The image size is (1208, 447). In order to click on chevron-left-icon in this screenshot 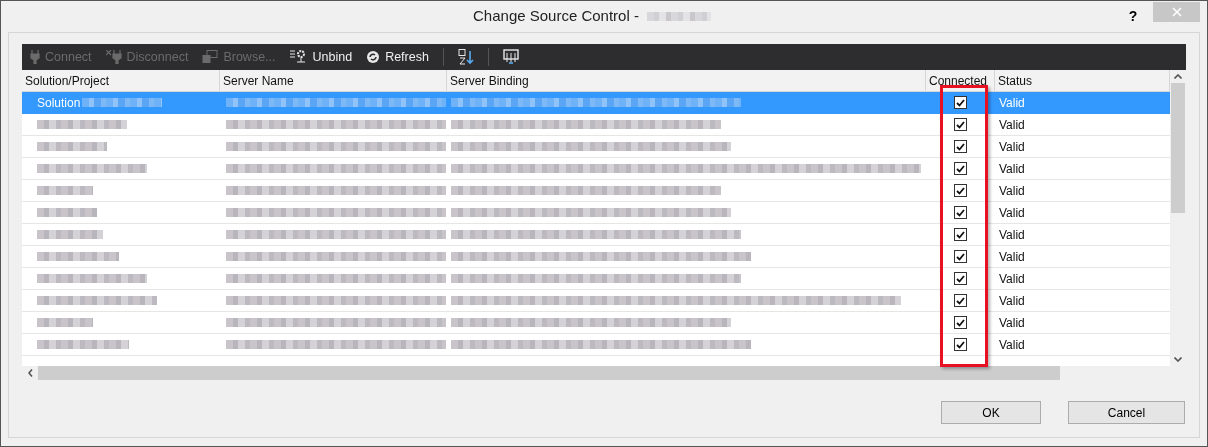, I will do `click(30, 373)`.